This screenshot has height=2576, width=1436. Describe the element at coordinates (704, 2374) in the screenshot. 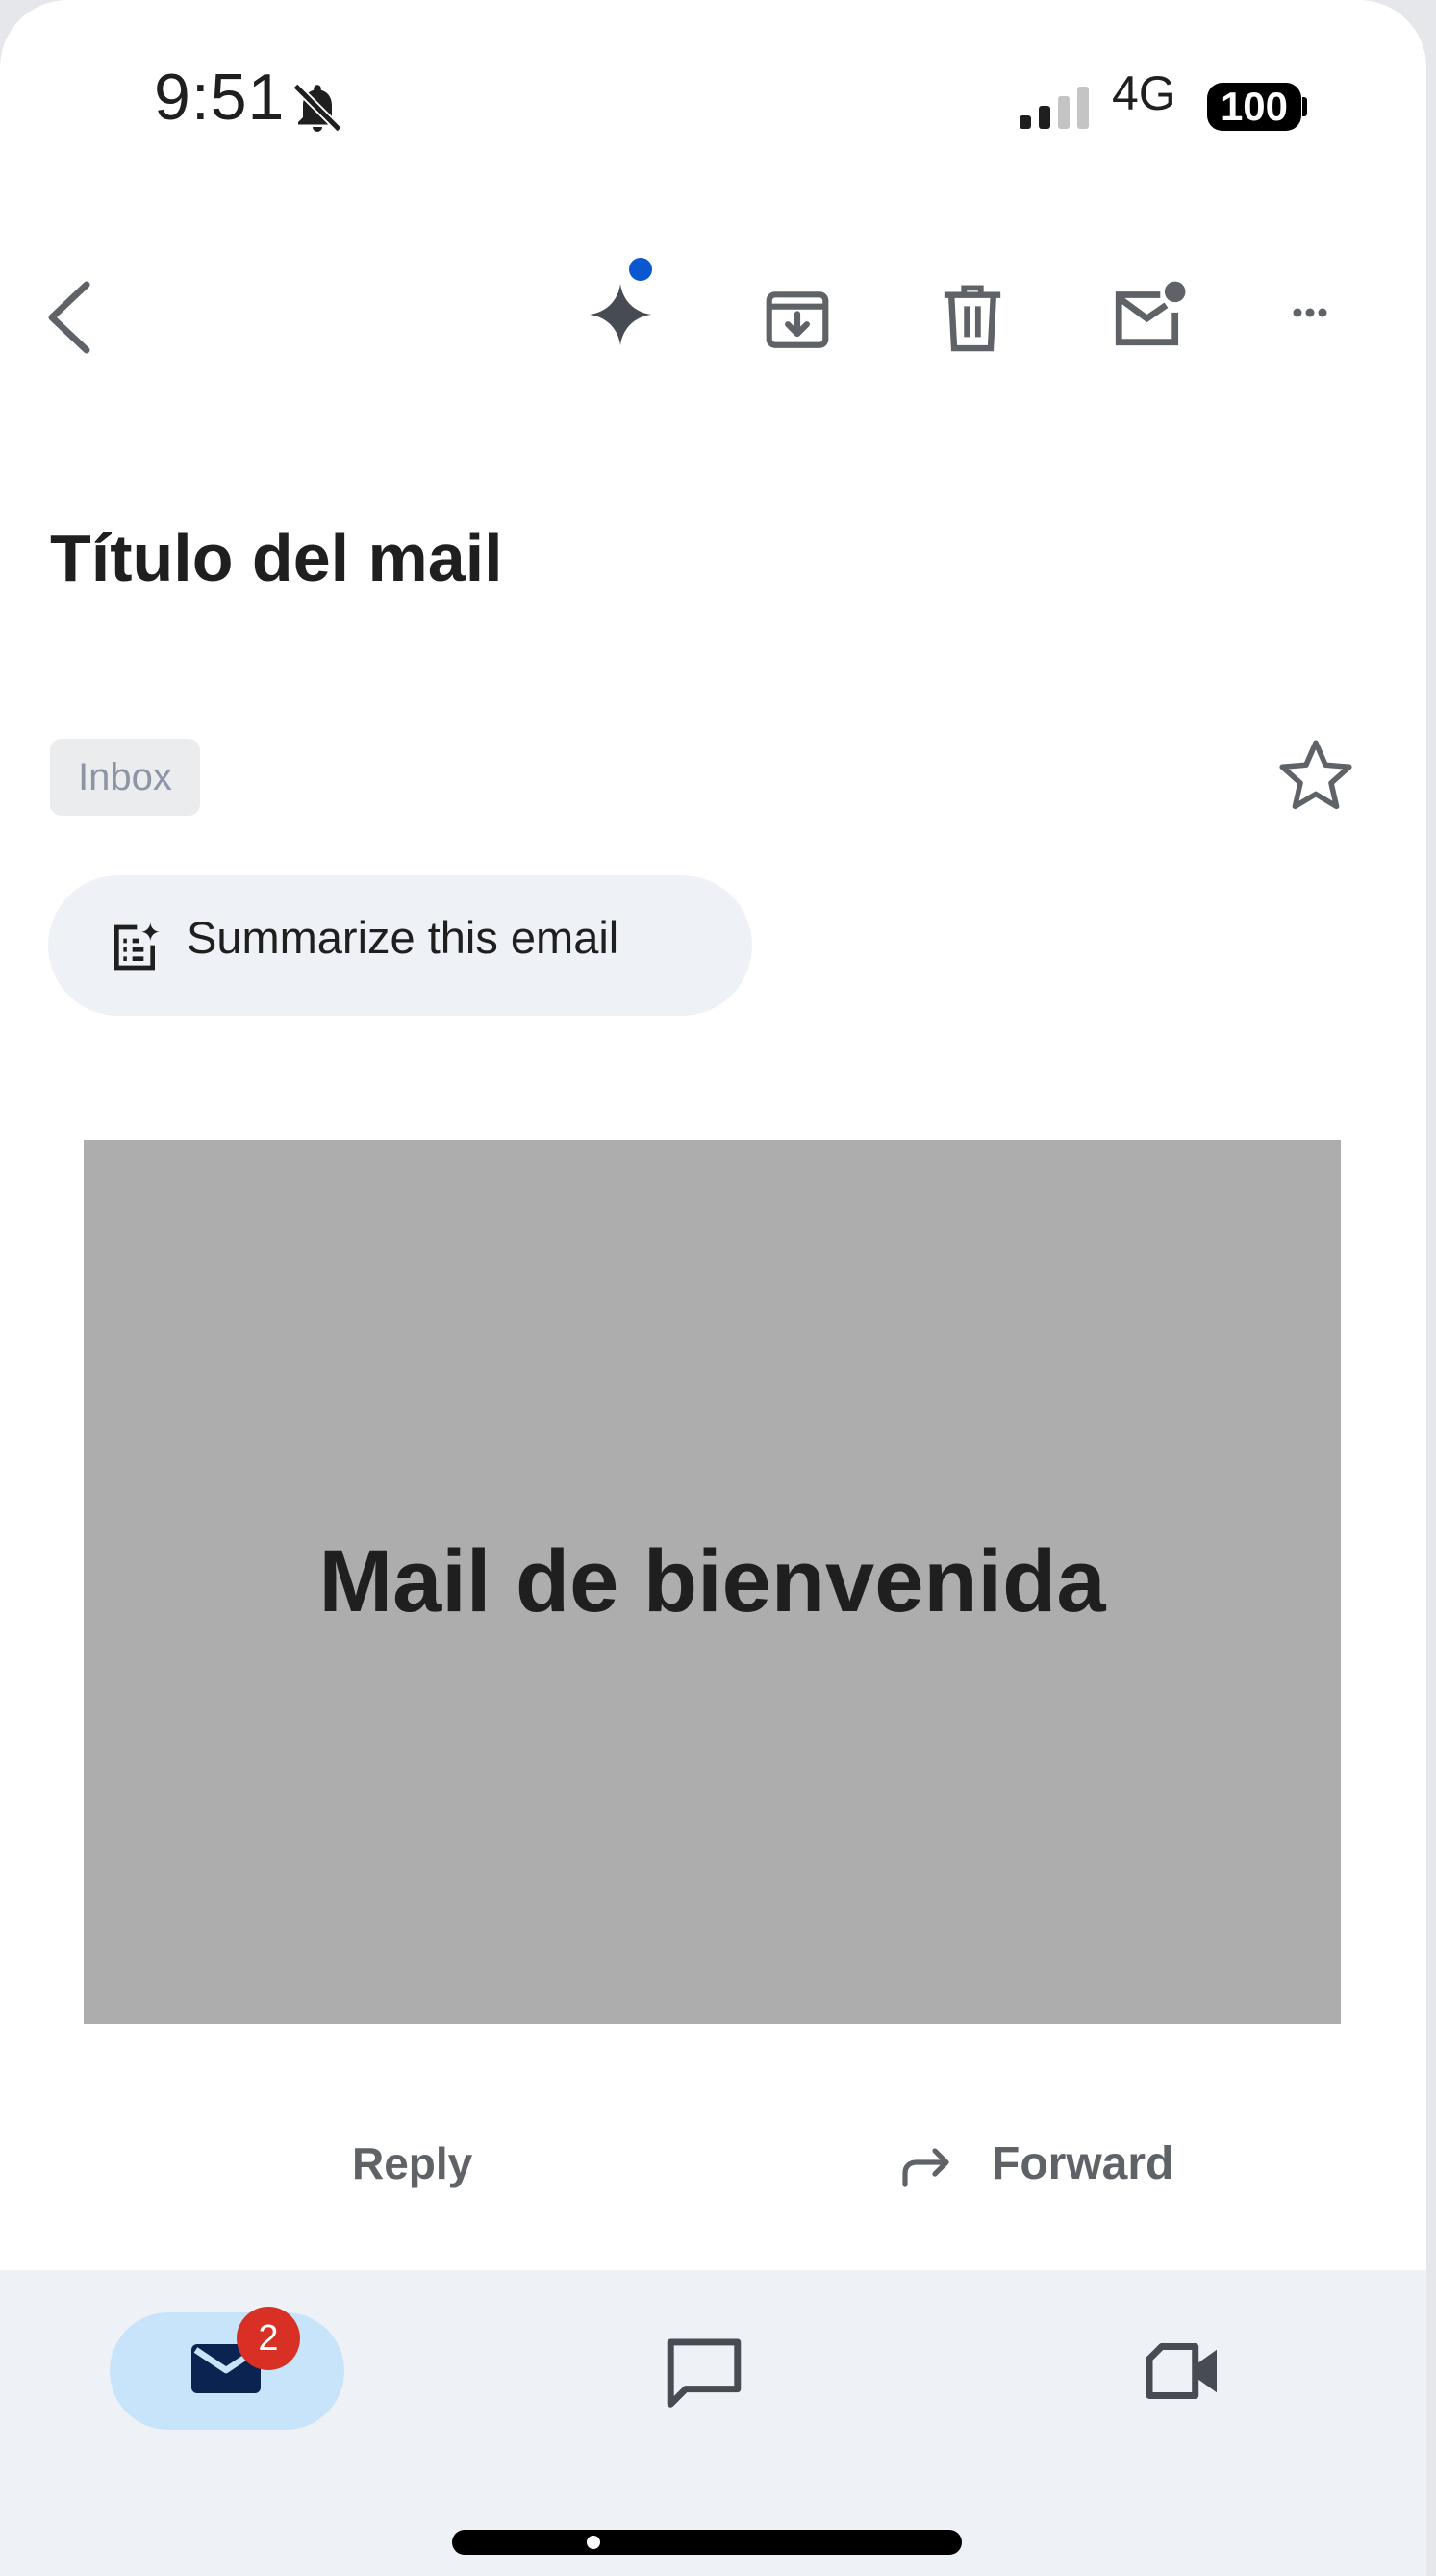

I see `chat-icon` at that location.